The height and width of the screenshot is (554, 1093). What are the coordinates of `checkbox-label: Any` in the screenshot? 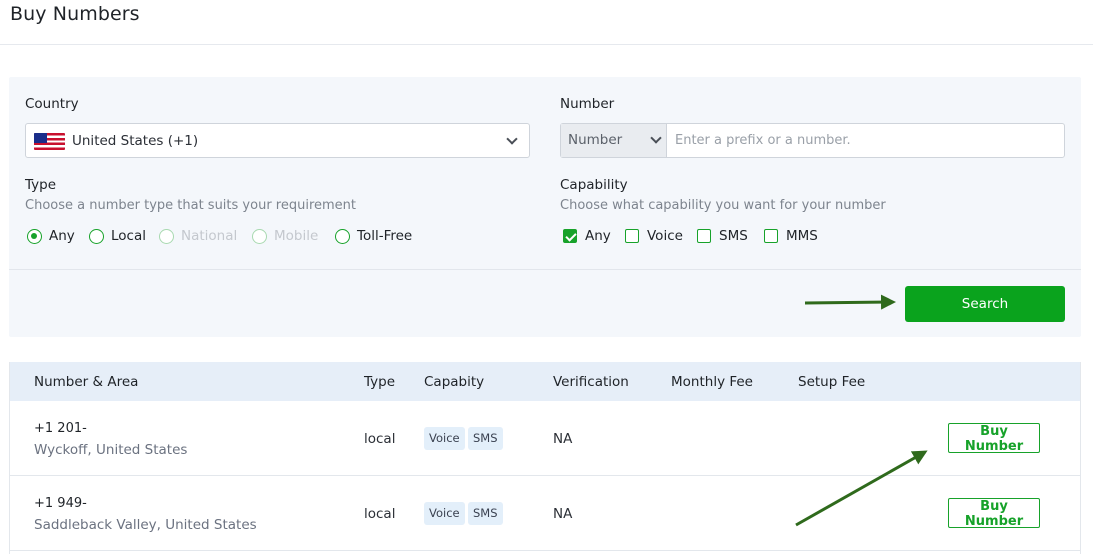 It's located at (598, 236).